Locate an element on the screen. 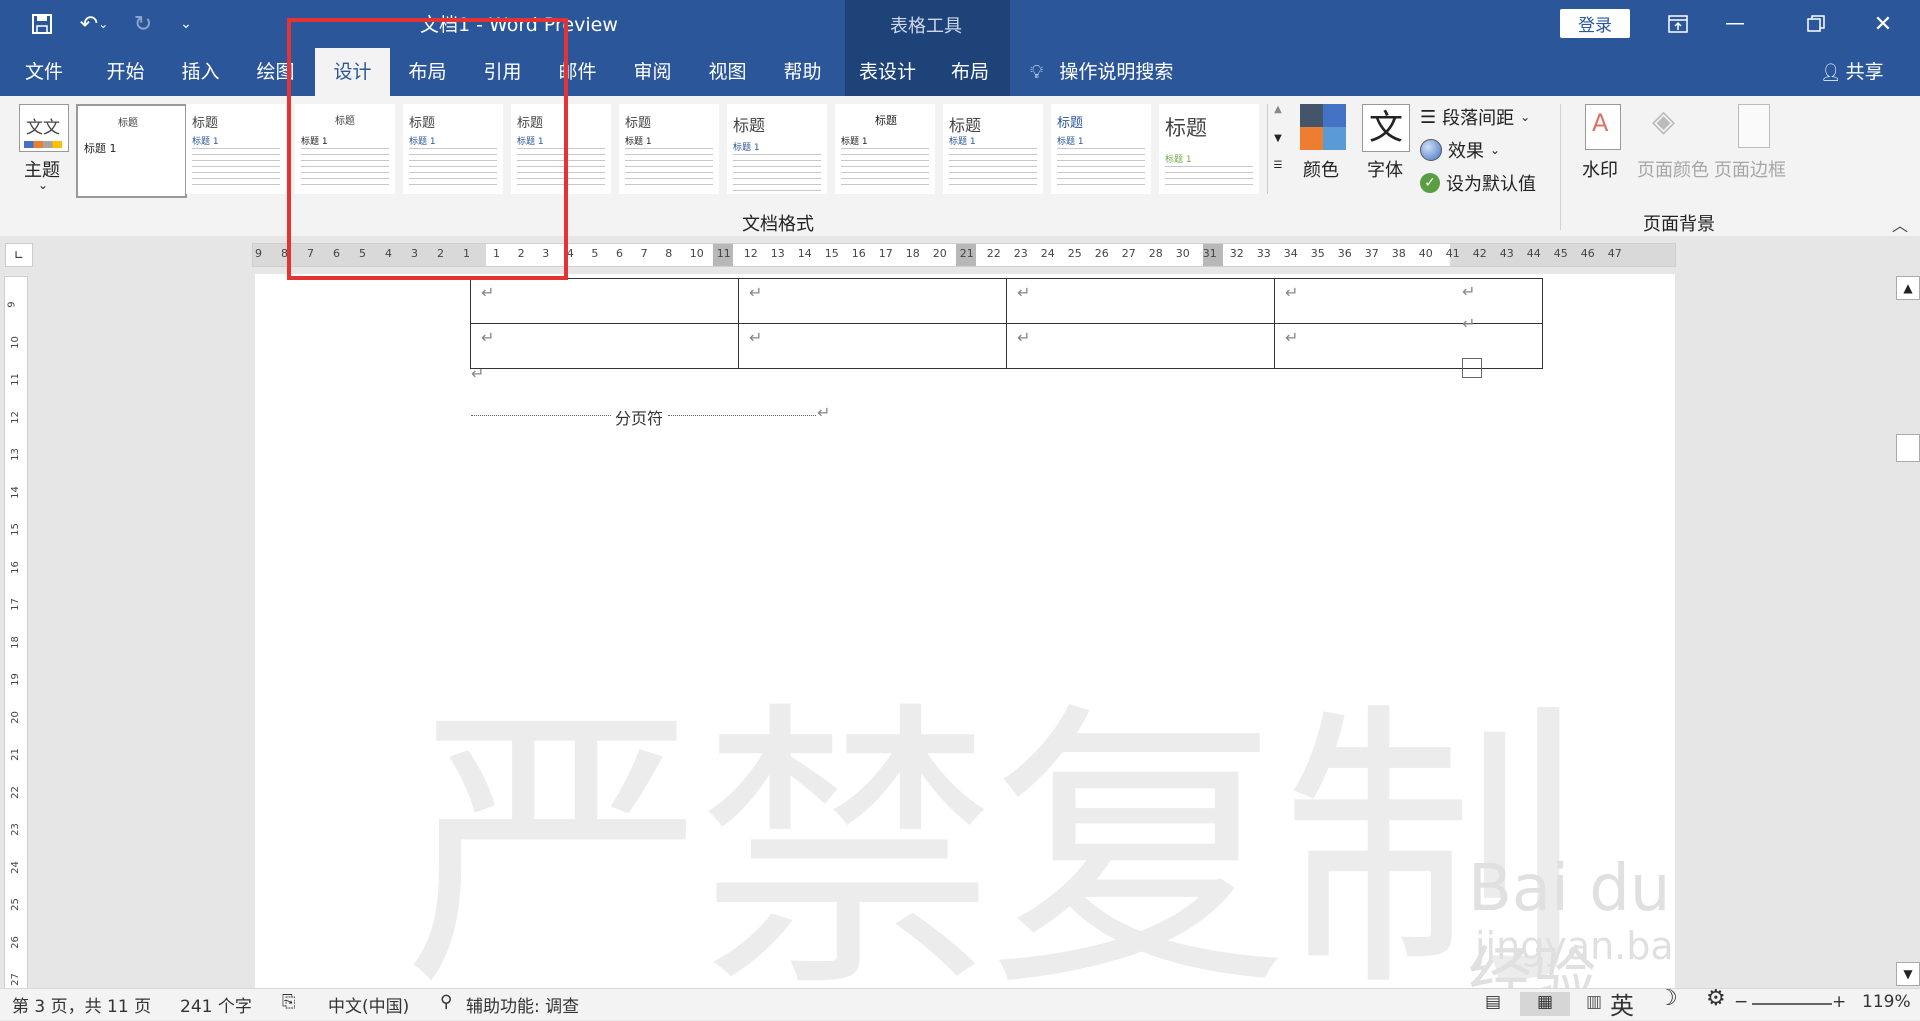 This screenshot has width=1920, height=1021. fonts-icon: 文 is located at coordinates (1386, 128).